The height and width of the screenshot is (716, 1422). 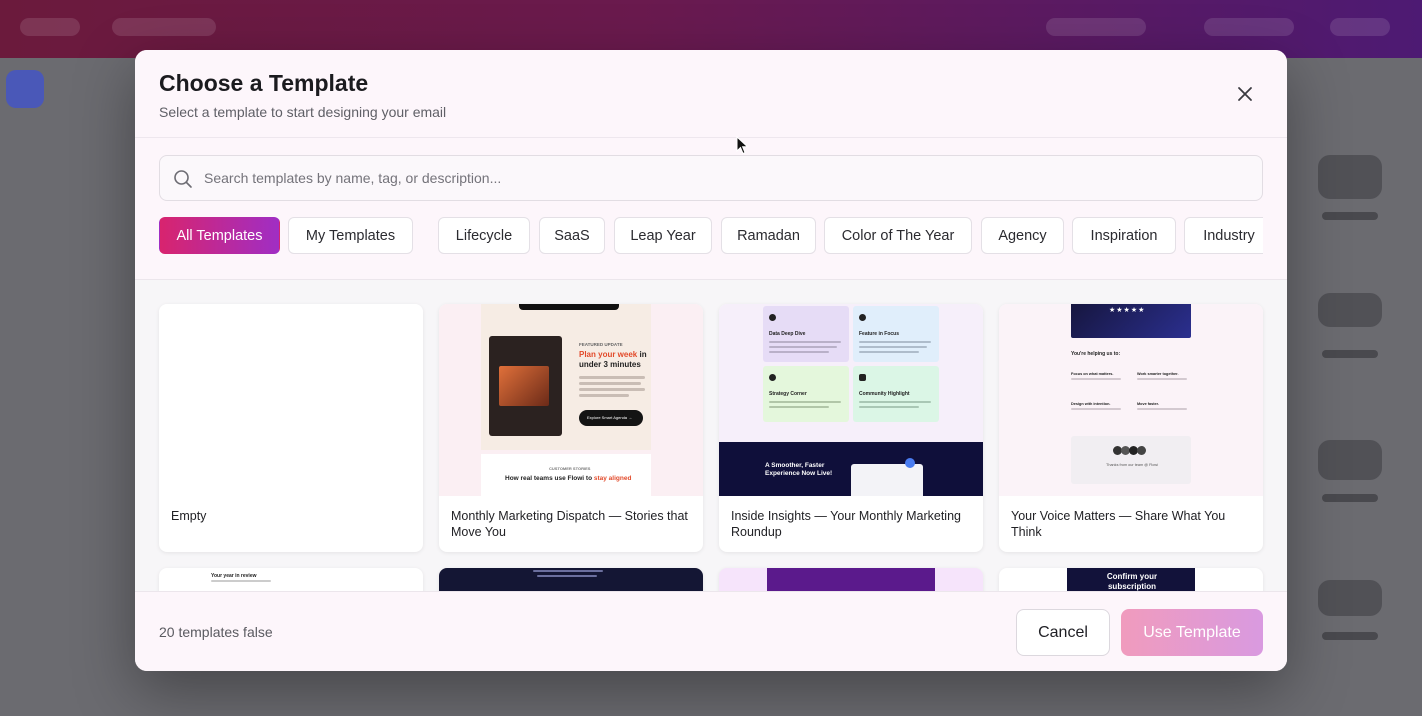 What do you see at coordinates (768, 235) in the screenshot?
I see `tag-ramadan: Ramadan` at bounding box center [768, 235].